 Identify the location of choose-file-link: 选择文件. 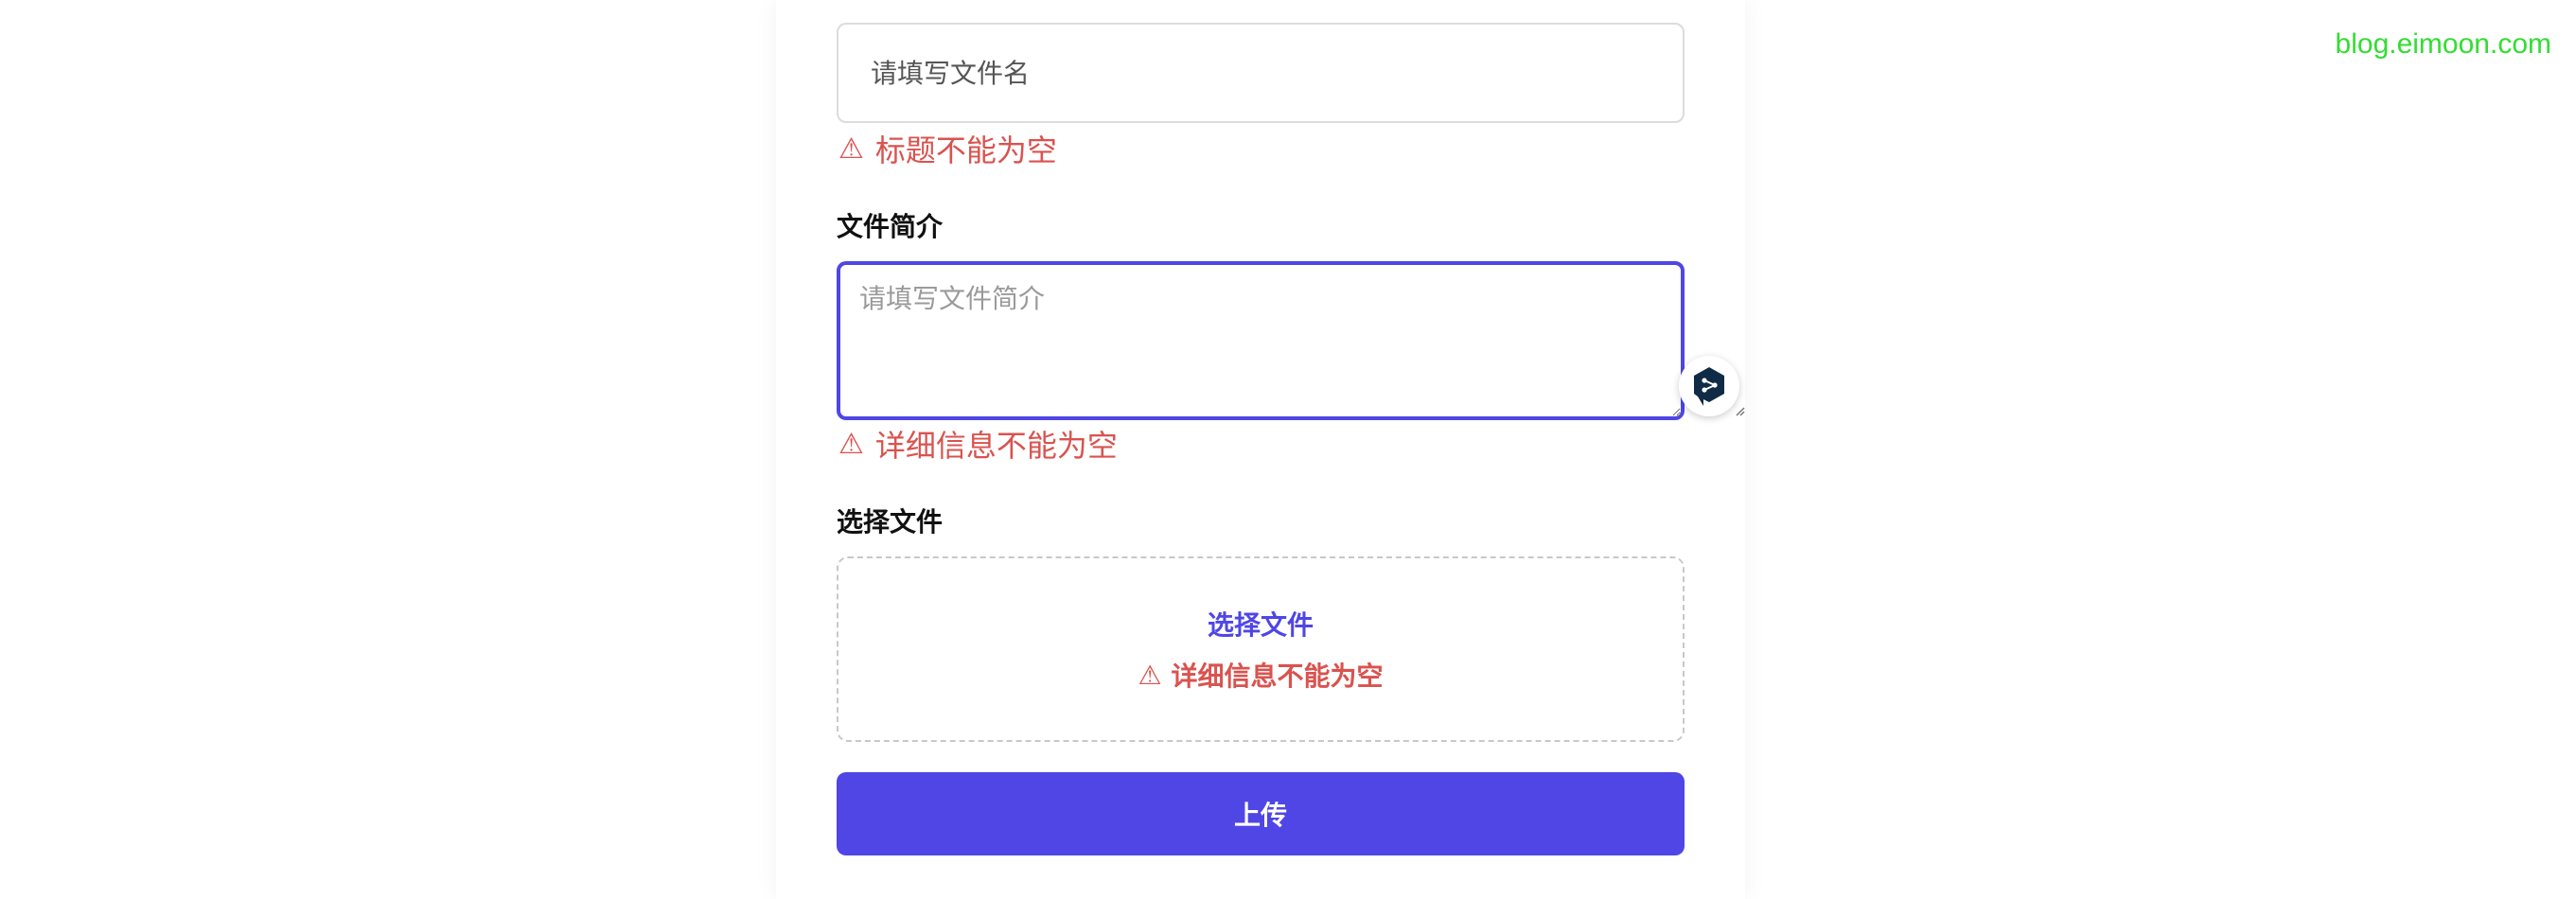
(1261, 624).